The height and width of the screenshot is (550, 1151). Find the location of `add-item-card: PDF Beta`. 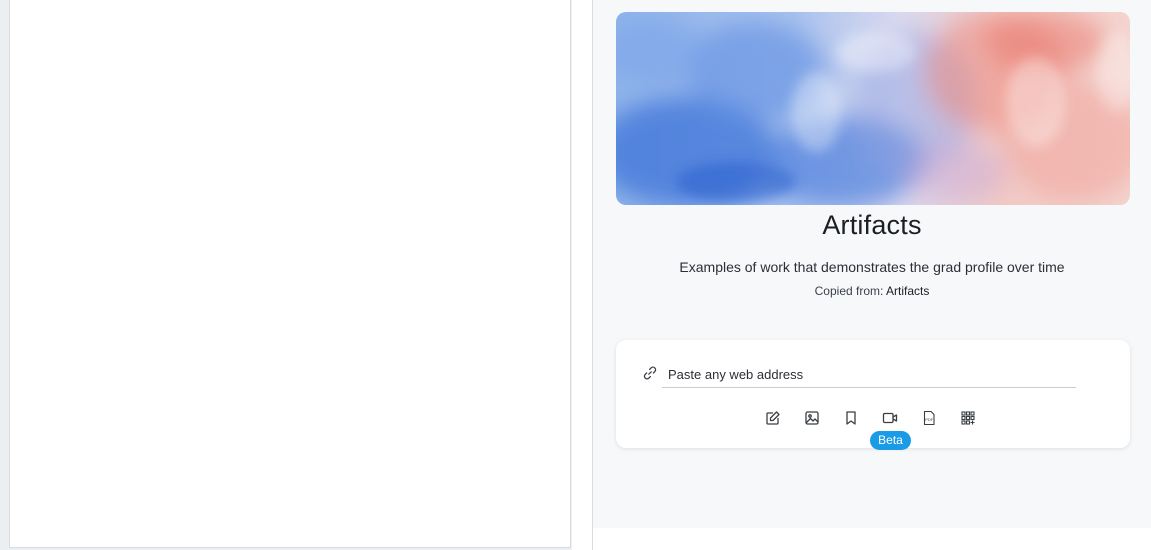

add-item-card: PDF Beta is located at coordinates (873, 395).